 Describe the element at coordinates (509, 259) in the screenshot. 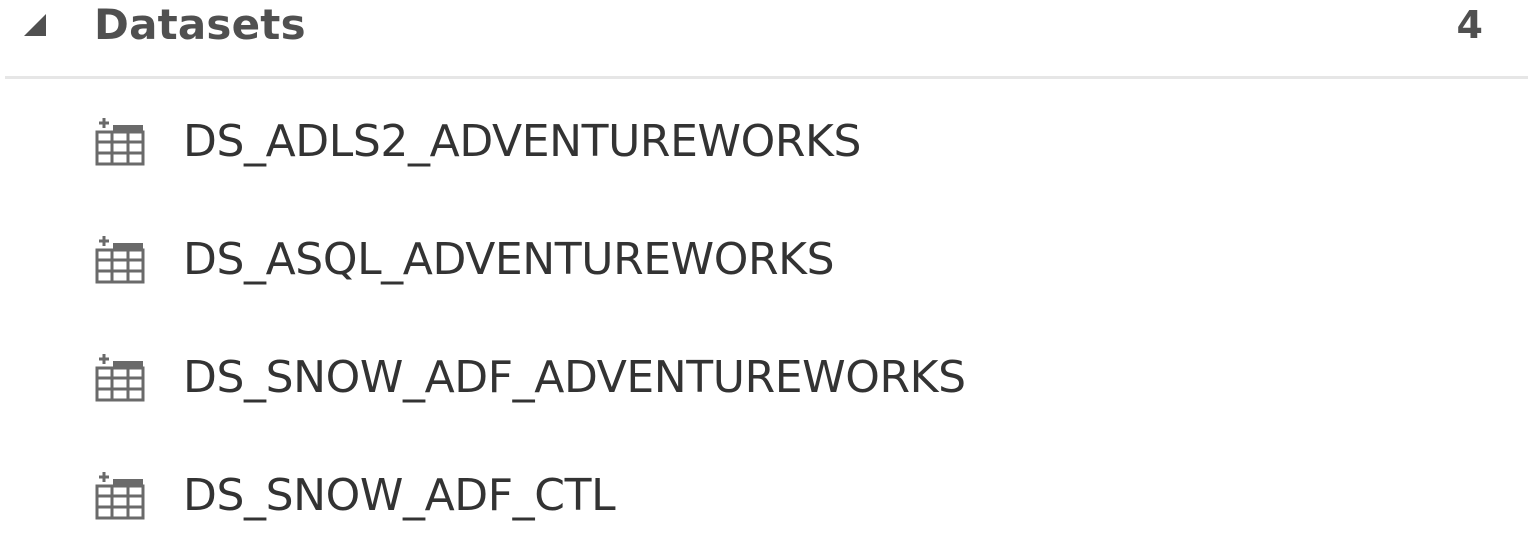

I see `dataset-label: DS_ASQL_ADVENTUREWORKS` at that location.